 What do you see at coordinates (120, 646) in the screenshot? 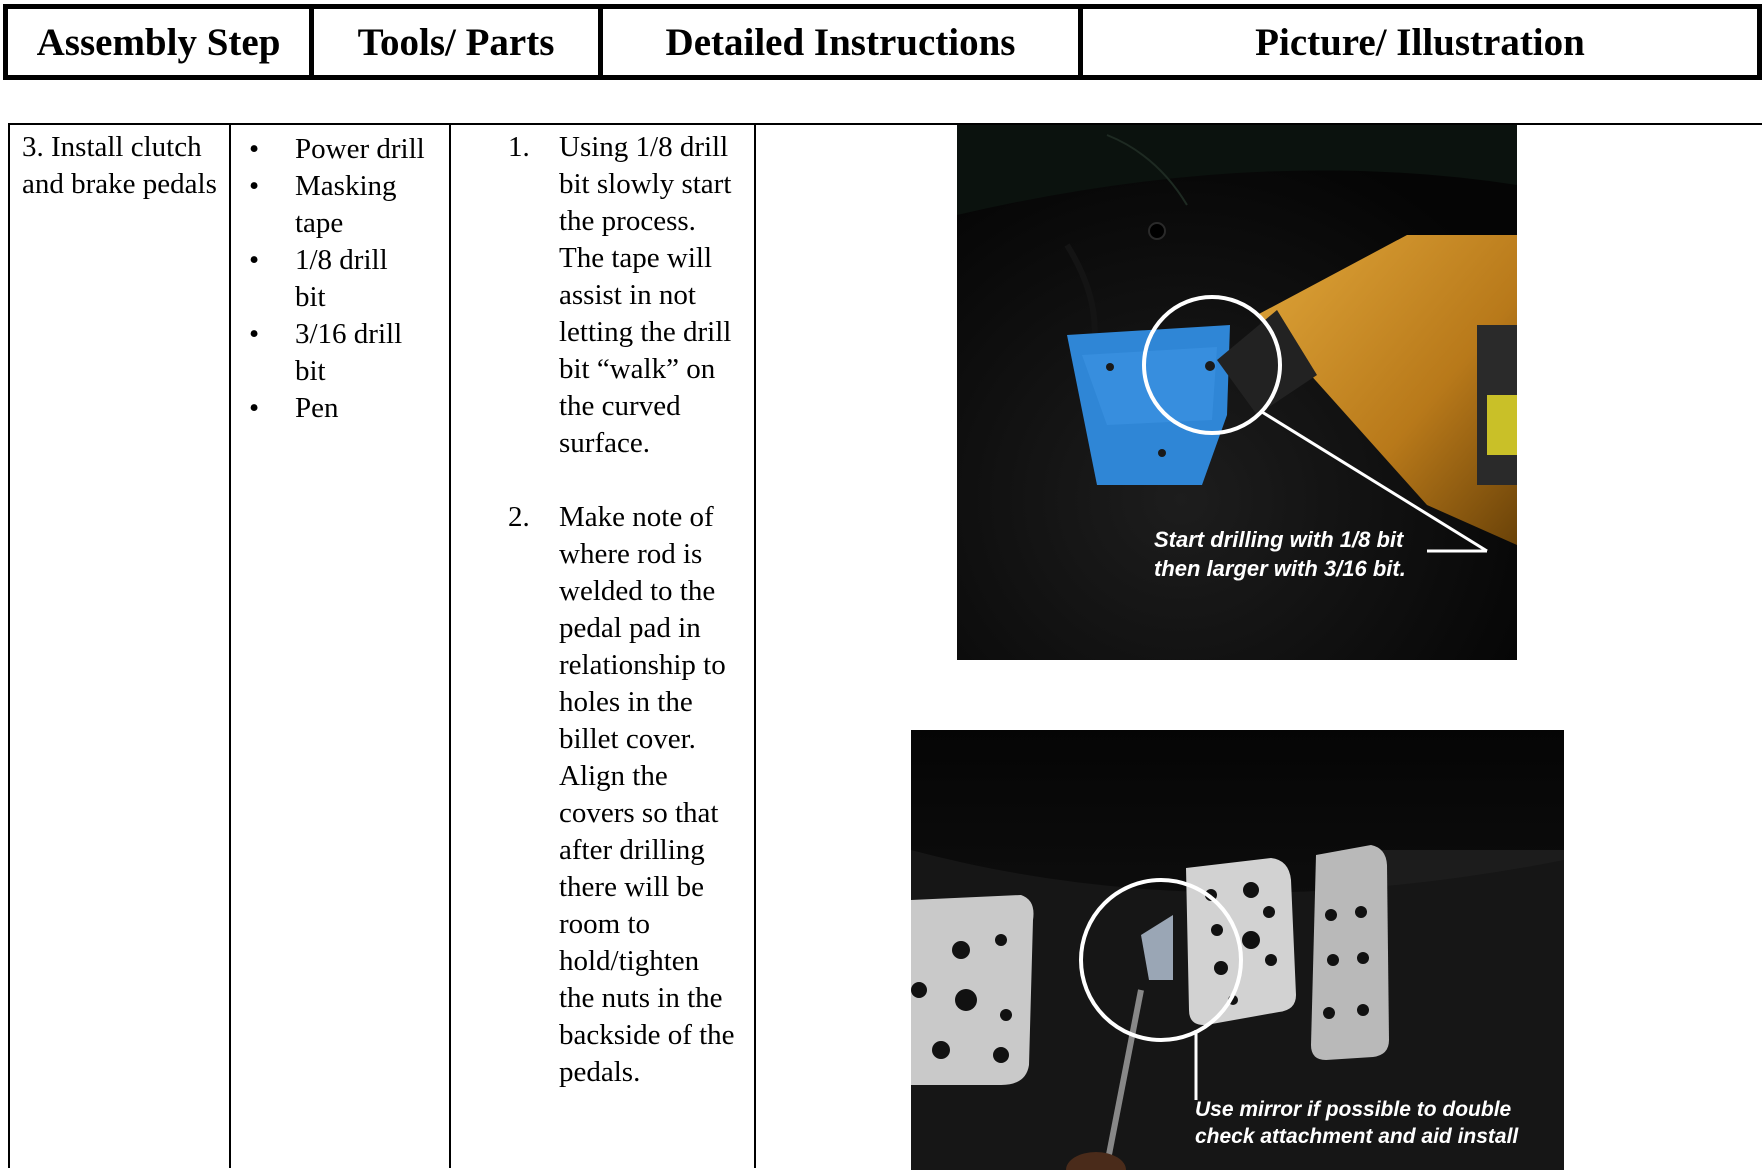
I see `assembly-step-cell: 3. Install clutch and brake pedals` at bounding box center [120, 646].